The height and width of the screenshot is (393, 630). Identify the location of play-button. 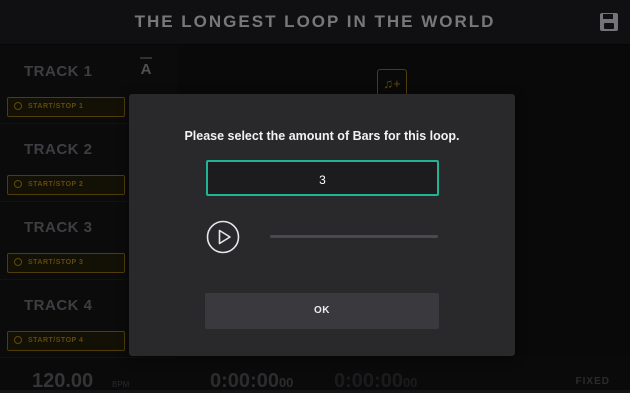
(223, 237).